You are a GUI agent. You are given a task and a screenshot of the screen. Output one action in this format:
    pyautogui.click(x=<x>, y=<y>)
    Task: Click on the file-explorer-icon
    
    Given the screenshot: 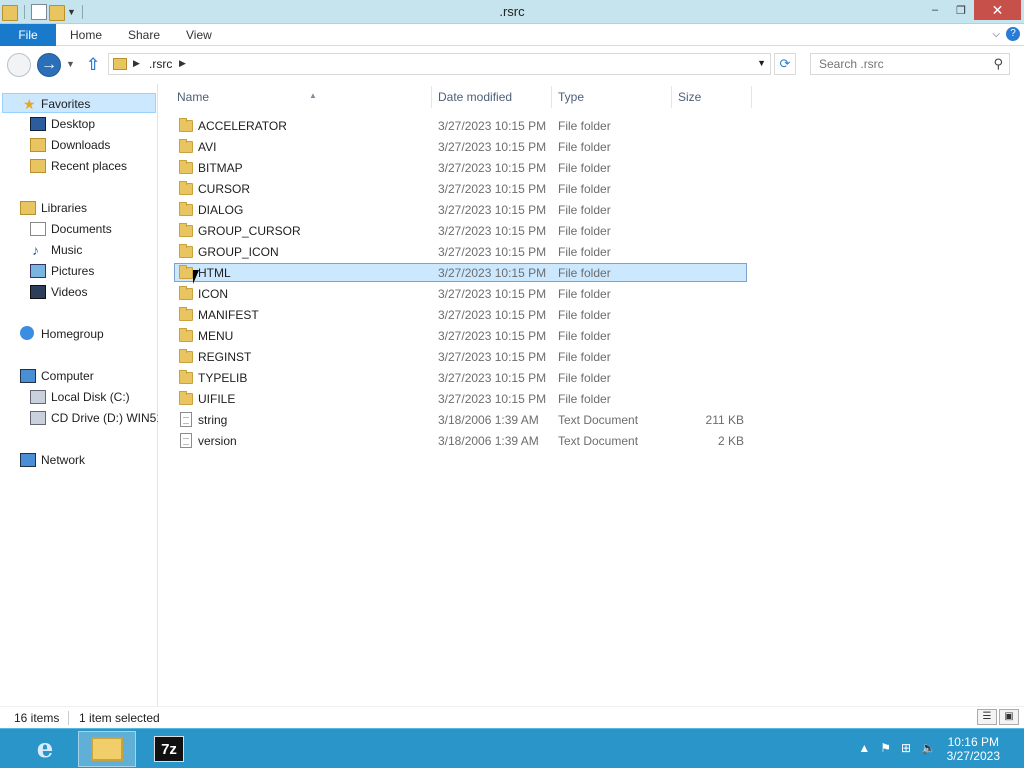 What is the action you would take?
    pyautogui.click(x=107, y=749)
    